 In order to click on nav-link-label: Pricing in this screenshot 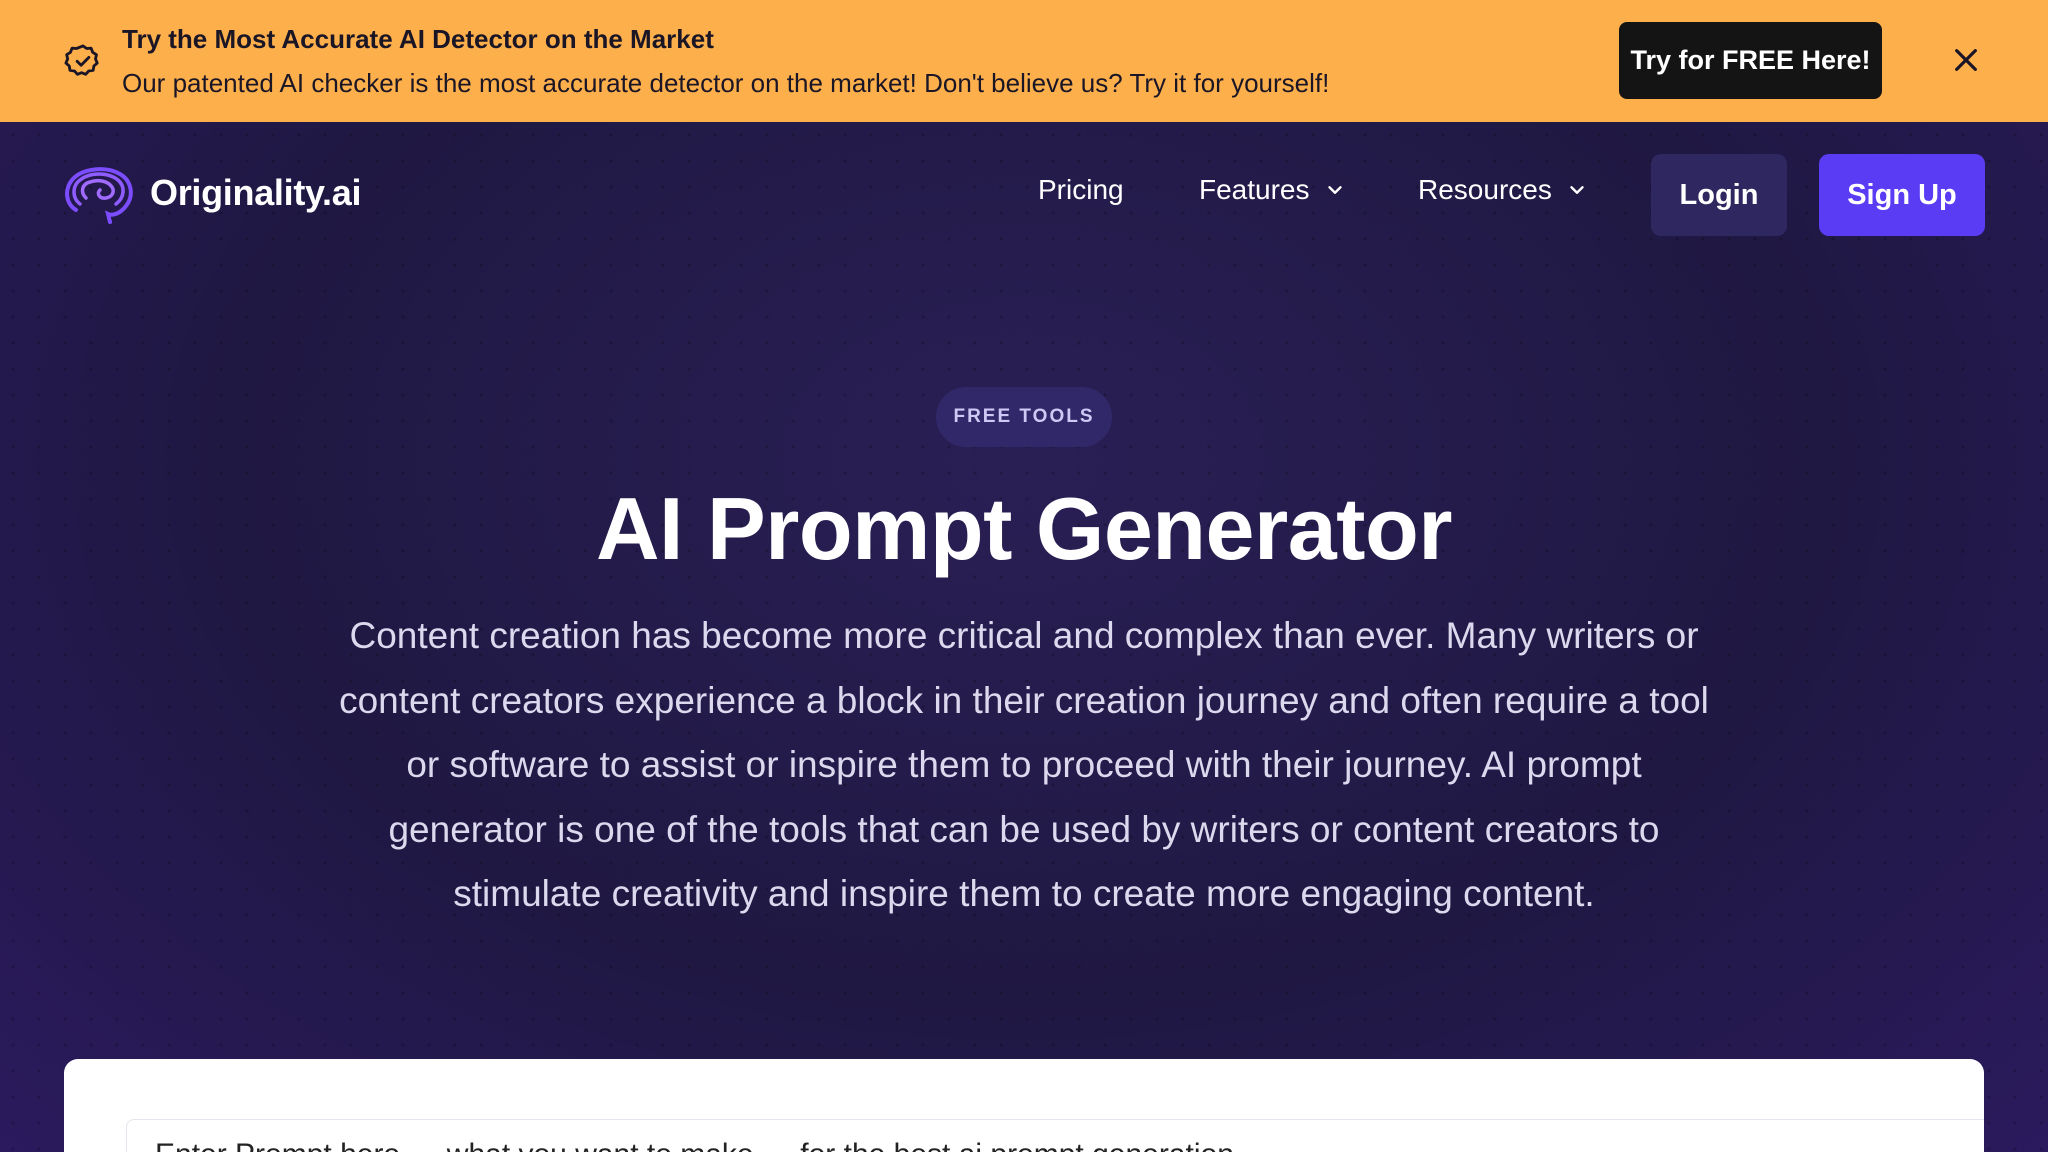, I will do `click(1081, 189)`.